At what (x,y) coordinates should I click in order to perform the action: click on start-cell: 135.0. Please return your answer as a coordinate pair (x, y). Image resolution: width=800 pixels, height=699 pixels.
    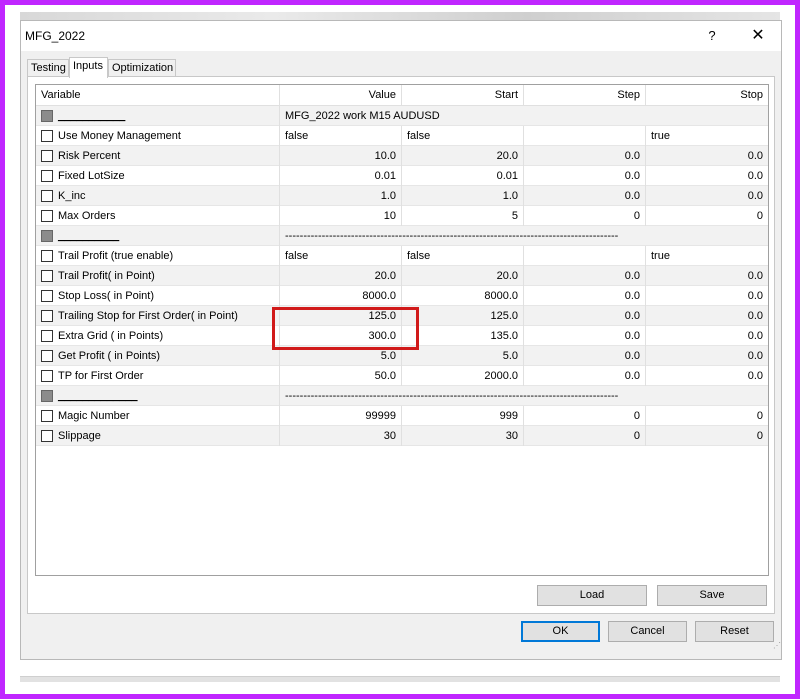
    Looking at the image, I should click on (463, 336).